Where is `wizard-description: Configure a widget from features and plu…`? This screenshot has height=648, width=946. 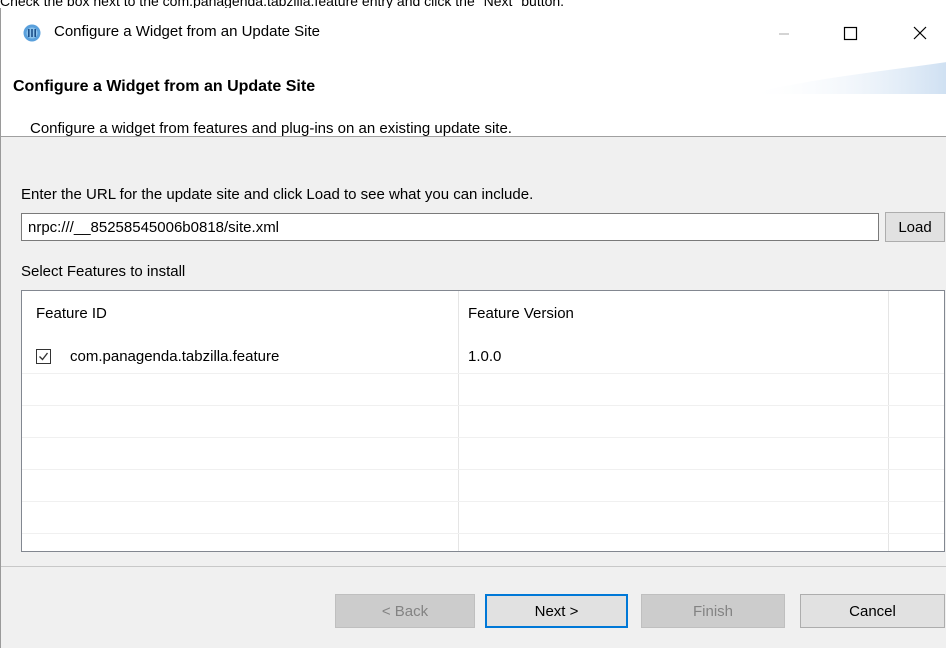
wizard-description: Configure a widget from features and plu… is located at coordinates (271, 128).